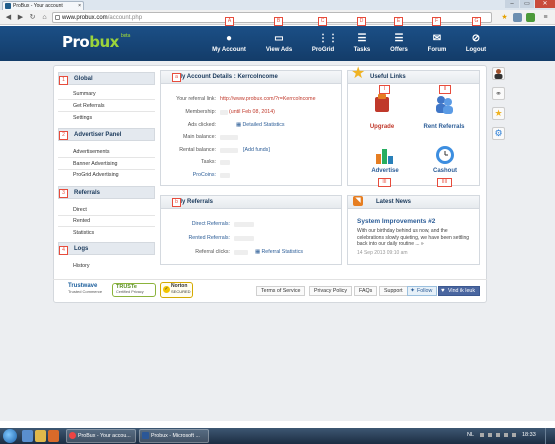 This screenshot has height=444, width=555. What do you see at coordinates (498, 73) in the screenshot?
I see `profile-avatar-button` at bounding box center [498, 73].